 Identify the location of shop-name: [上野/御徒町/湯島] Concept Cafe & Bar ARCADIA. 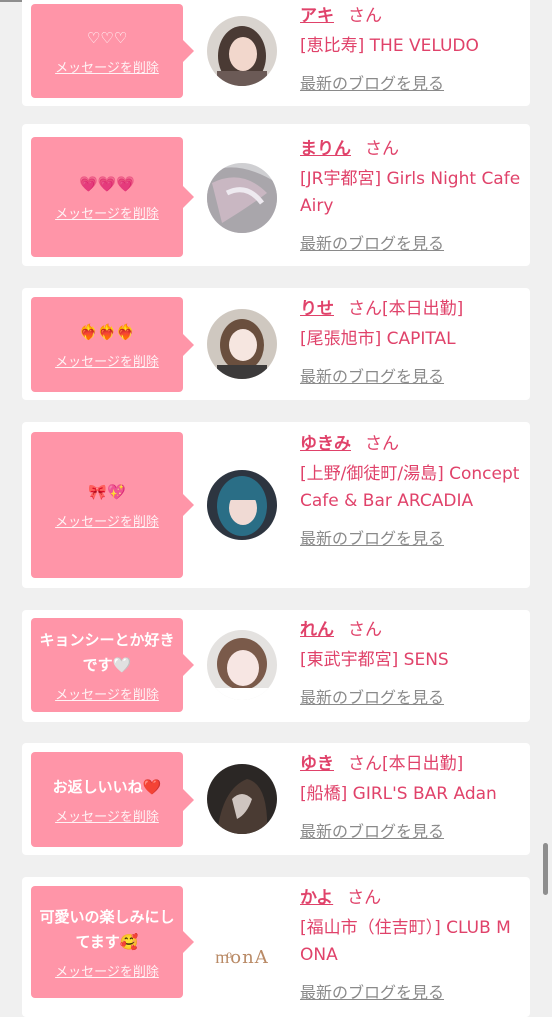
(410, 487).